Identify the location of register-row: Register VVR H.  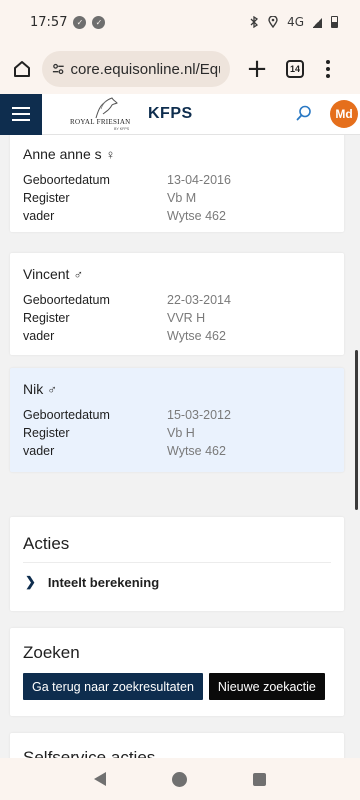
(177, 318).